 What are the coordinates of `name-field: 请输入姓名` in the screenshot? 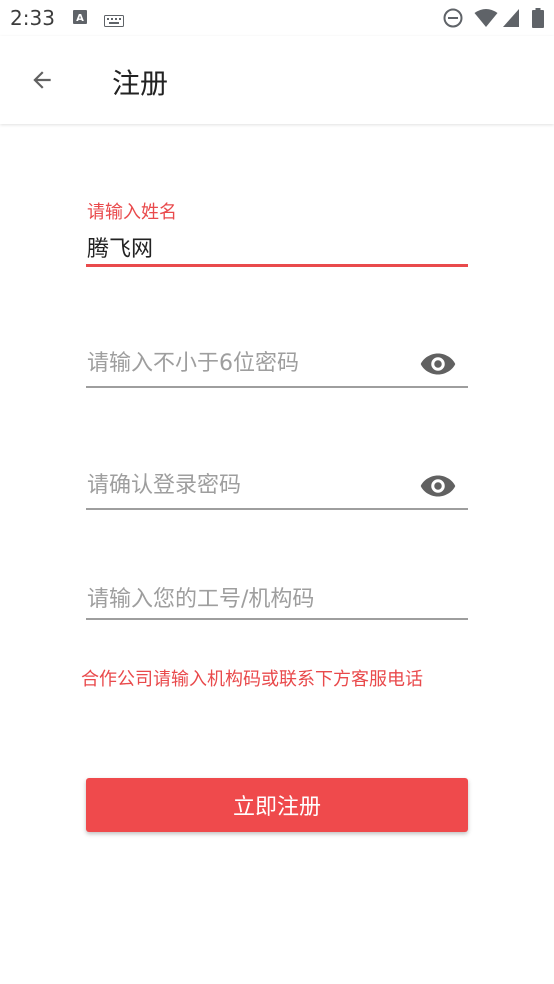 It's located at (277, 234).